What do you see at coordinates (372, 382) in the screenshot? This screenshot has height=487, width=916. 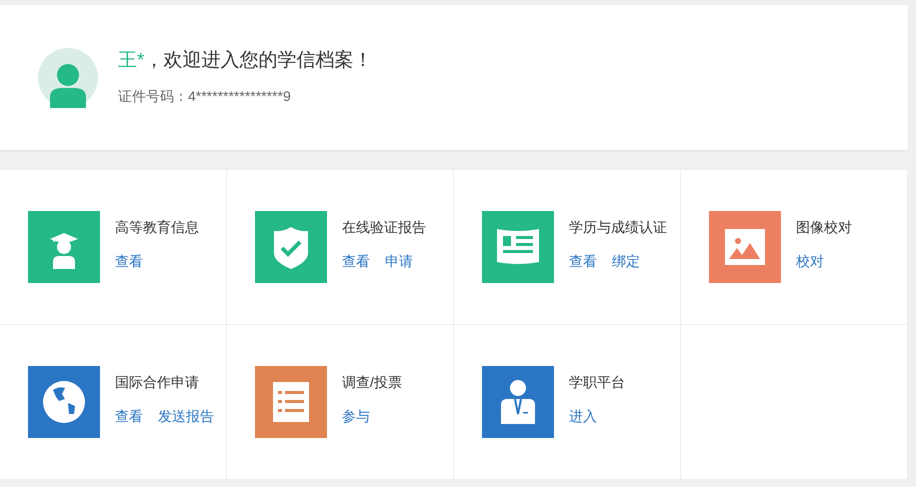 I see `service-title: 调查/投票` at bounding box center [372, 382].